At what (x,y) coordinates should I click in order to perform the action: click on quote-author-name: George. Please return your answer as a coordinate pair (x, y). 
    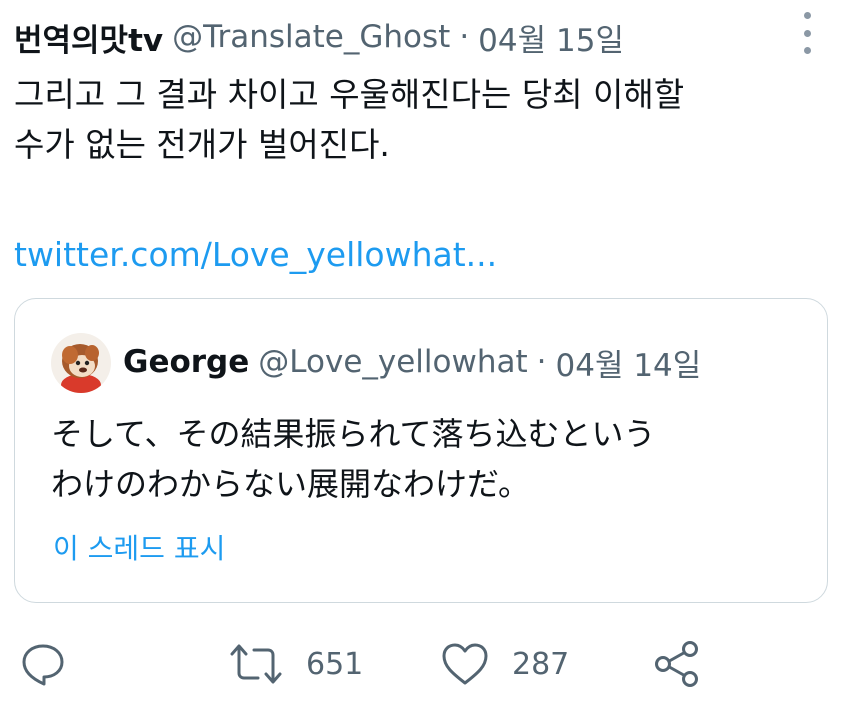
    Looking at the image, I should click on (186, 362).